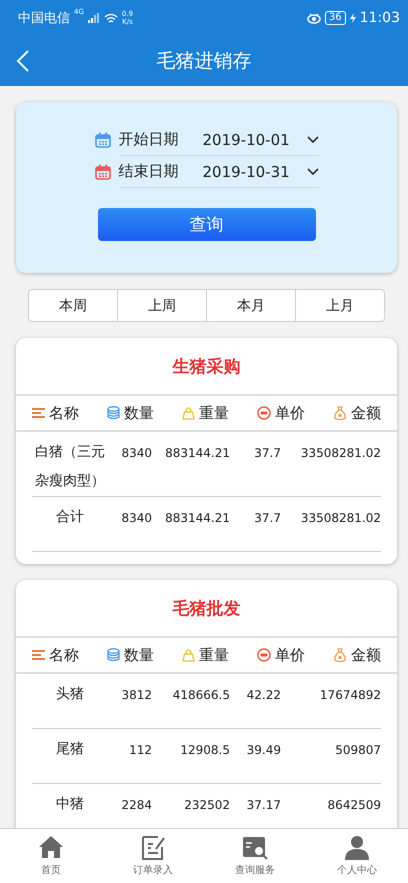 This screenshot has height=883, width=408. What do you see at coordinates (380, 18) in the screenshot?
I see `status-time: 11:03` at bounding box center [380, 18].